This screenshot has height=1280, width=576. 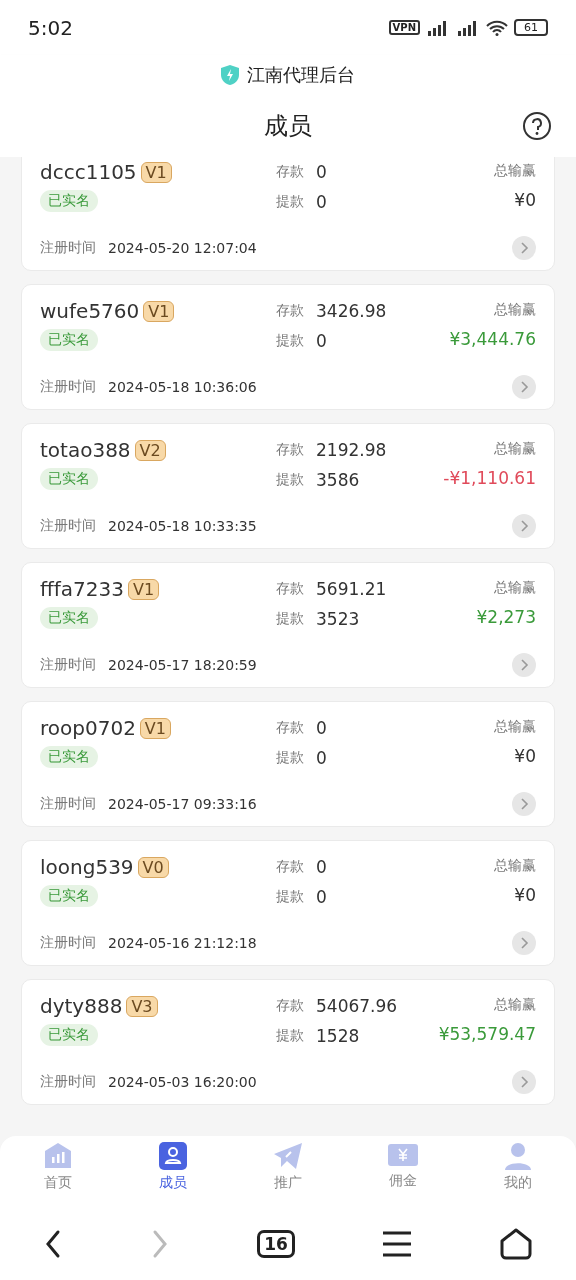 I want to click on paper-plane-icon, so click(x=288, y=1156).